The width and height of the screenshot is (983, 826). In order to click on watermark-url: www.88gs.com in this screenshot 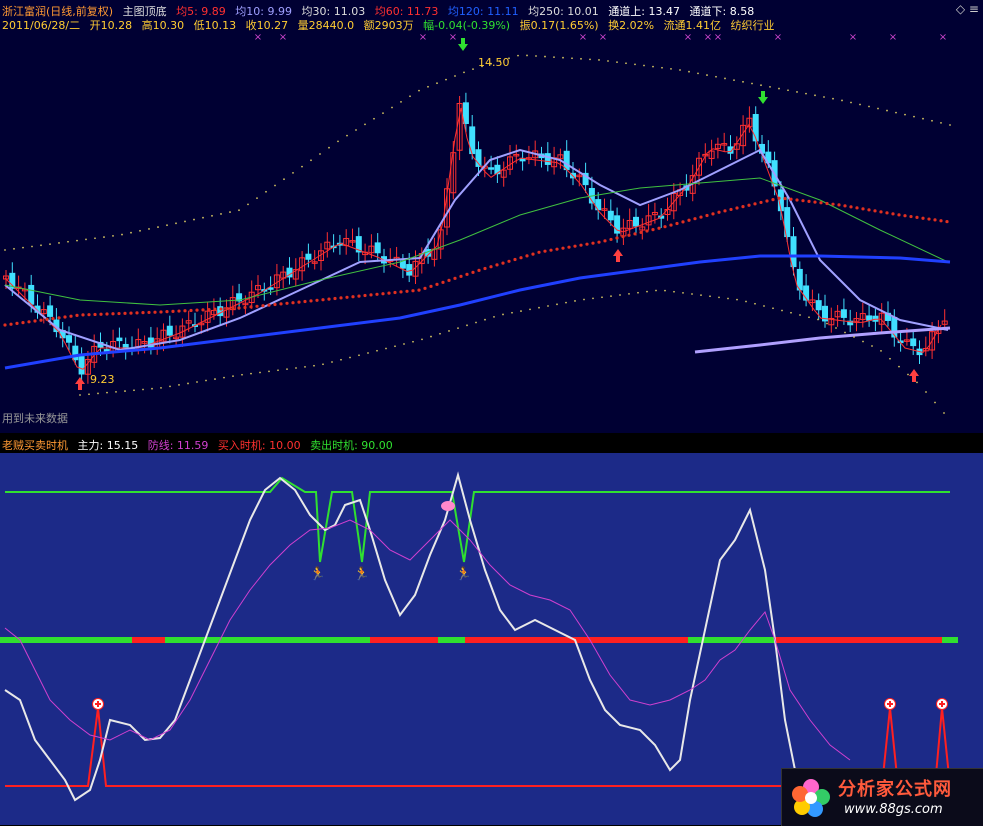, I will do `click(893, 809)`.